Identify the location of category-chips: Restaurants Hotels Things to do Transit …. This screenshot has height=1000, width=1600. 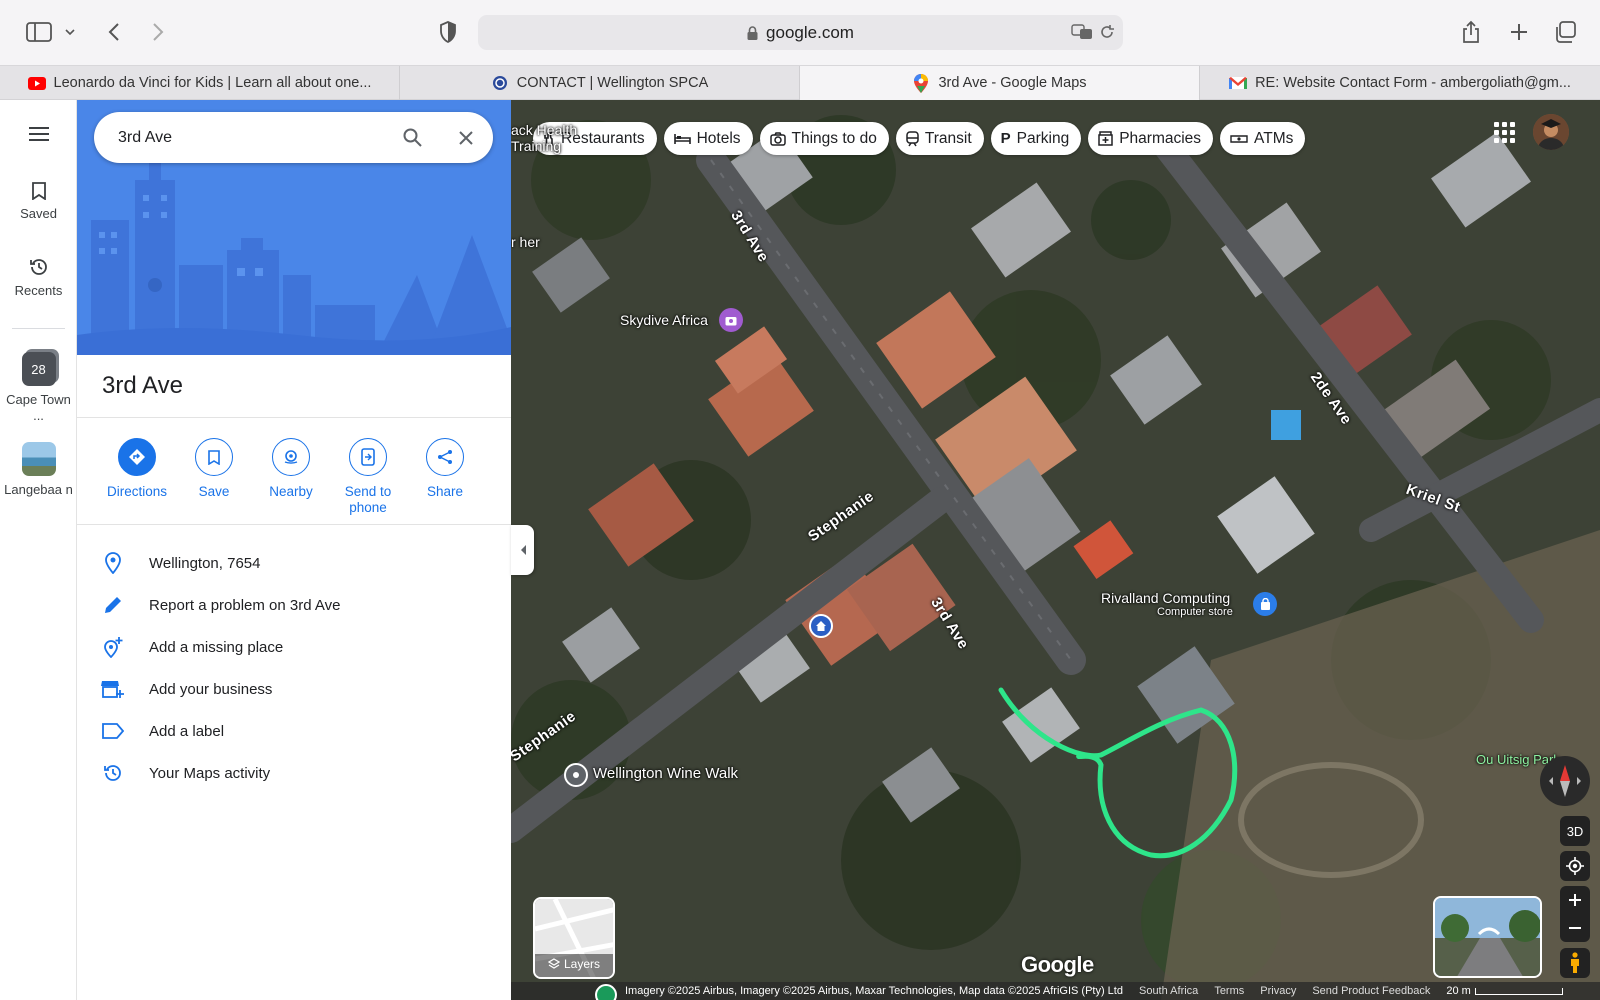
(919, 138).